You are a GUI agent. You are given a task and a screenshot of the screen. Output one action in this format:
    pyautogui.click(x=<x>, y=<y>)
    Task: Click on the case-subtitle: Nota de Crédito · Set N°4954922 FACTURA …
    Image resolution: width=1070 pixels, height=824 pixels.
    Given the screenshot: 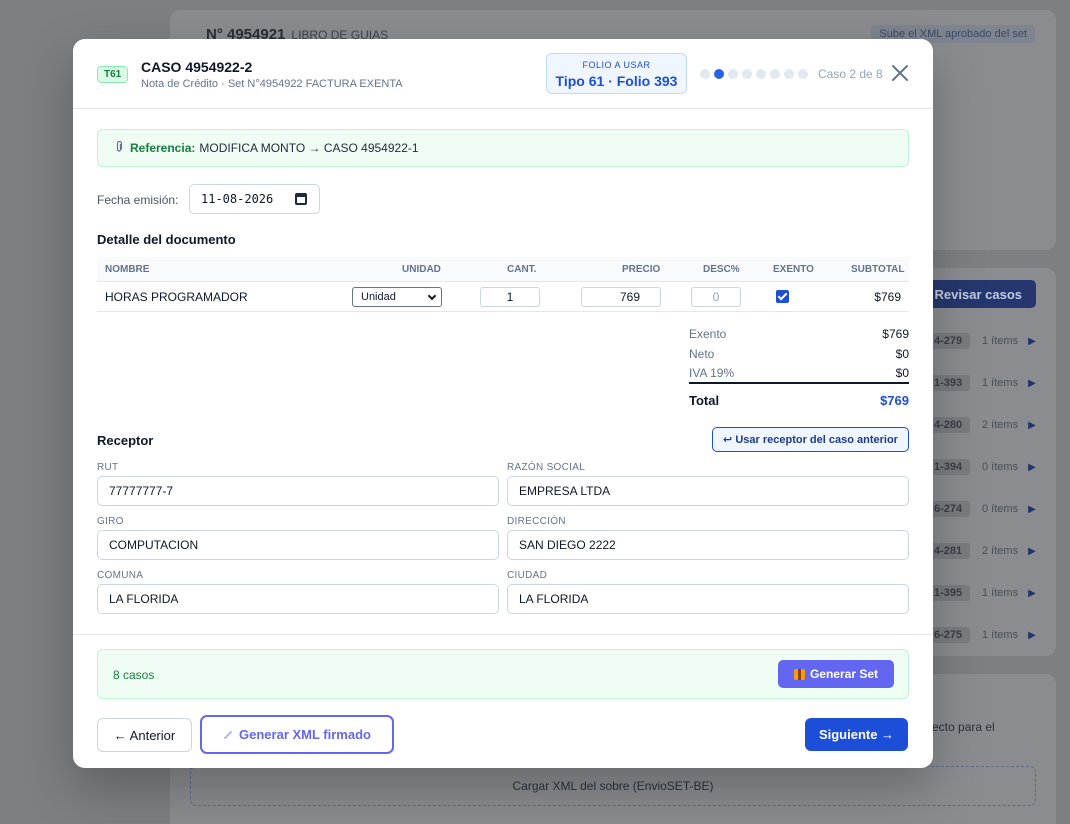 What is the action you would take?
    pyautogui.click(x=272, y=84)
    